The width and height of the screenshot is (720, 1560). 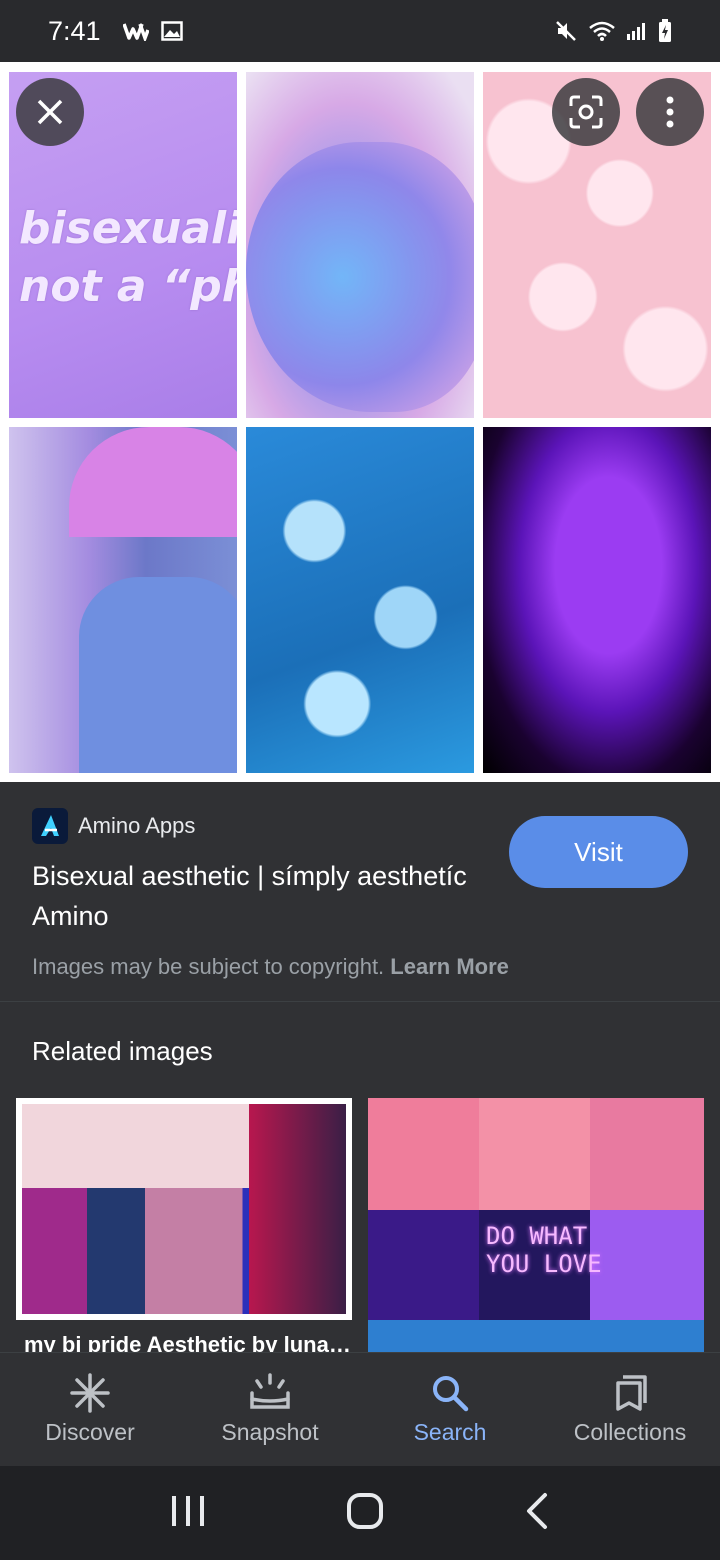 What do you see at coordinates (665, 31) in the screenshot?
I see `battery-charging-icon` at bounding box center [665, 31].